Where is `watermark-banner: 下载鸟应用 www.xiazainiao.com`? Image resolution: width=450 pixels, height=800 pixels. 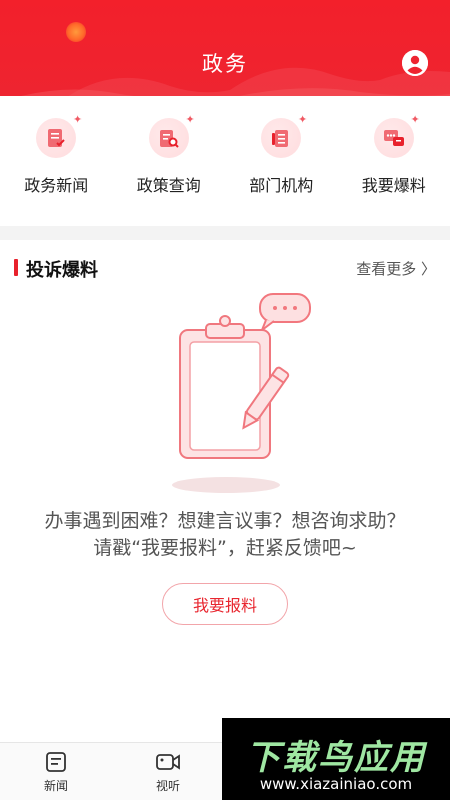 watermark-banner: 下载鸟应用 www.xiazainiao.com is located at coordinates (336, 759).